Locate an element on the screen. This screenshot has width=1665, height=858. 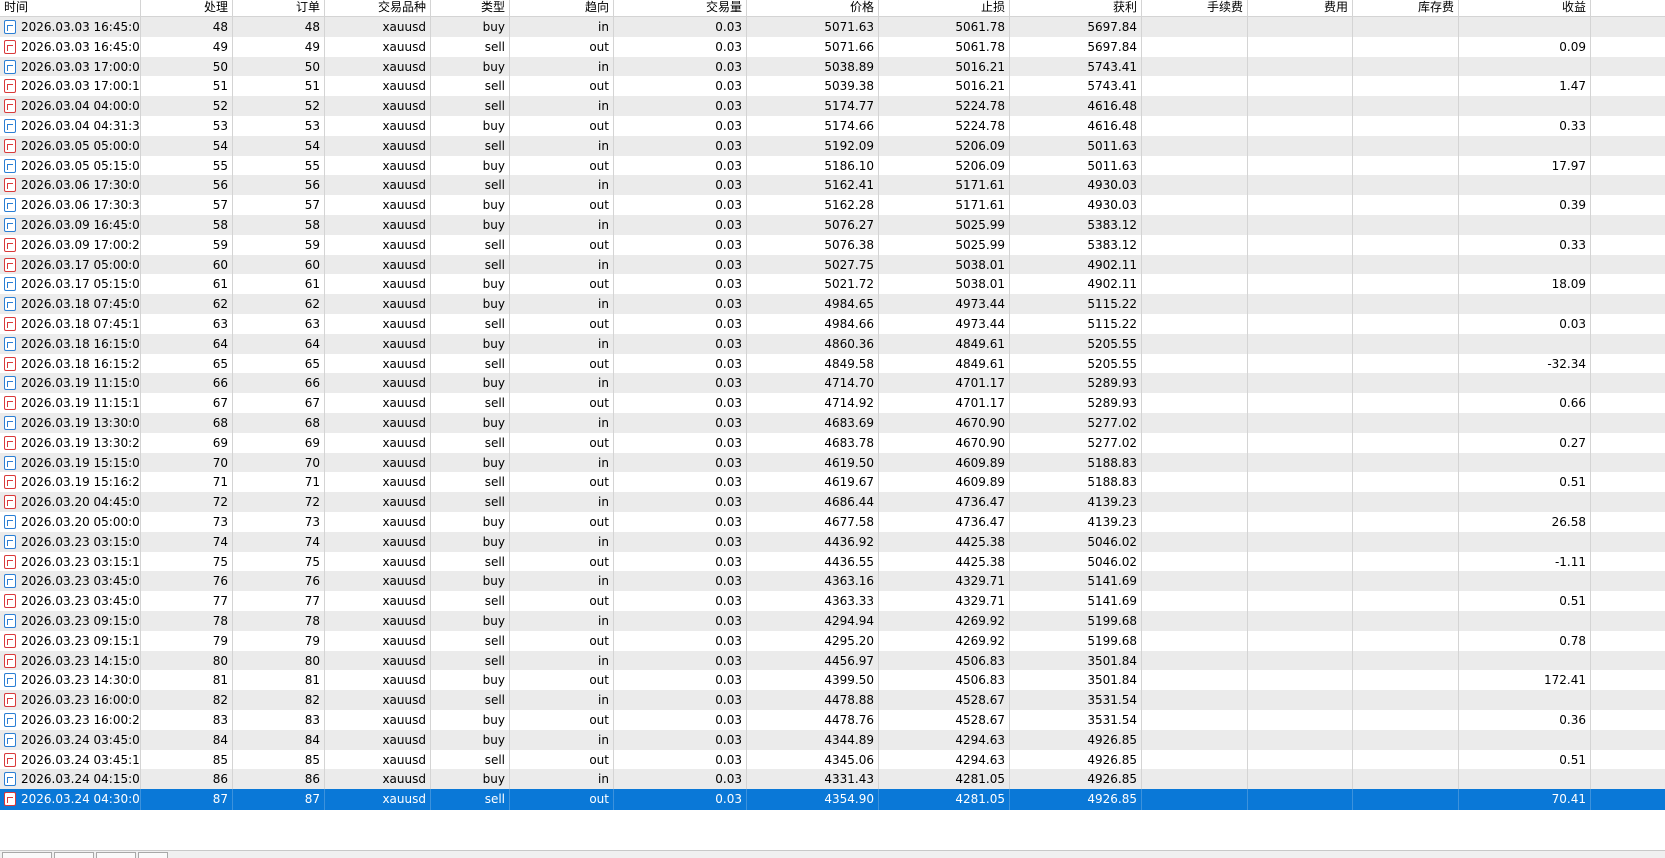
sell-deal-icon is located at coordinates (10, 106).